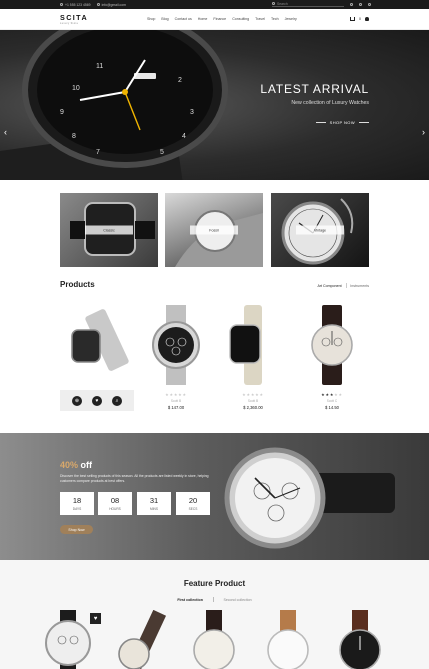  Describe the element at coordinates (423, 132) in the screenshot. I see `slider-next-icon: ›` at that location.